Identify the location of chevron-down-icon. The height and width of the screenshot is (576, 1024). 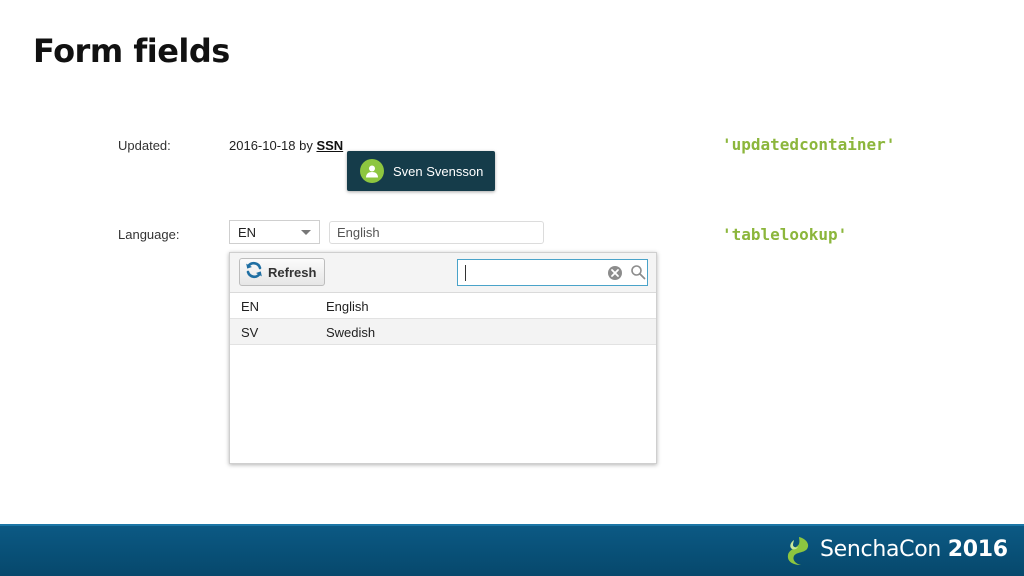
(306, 232).